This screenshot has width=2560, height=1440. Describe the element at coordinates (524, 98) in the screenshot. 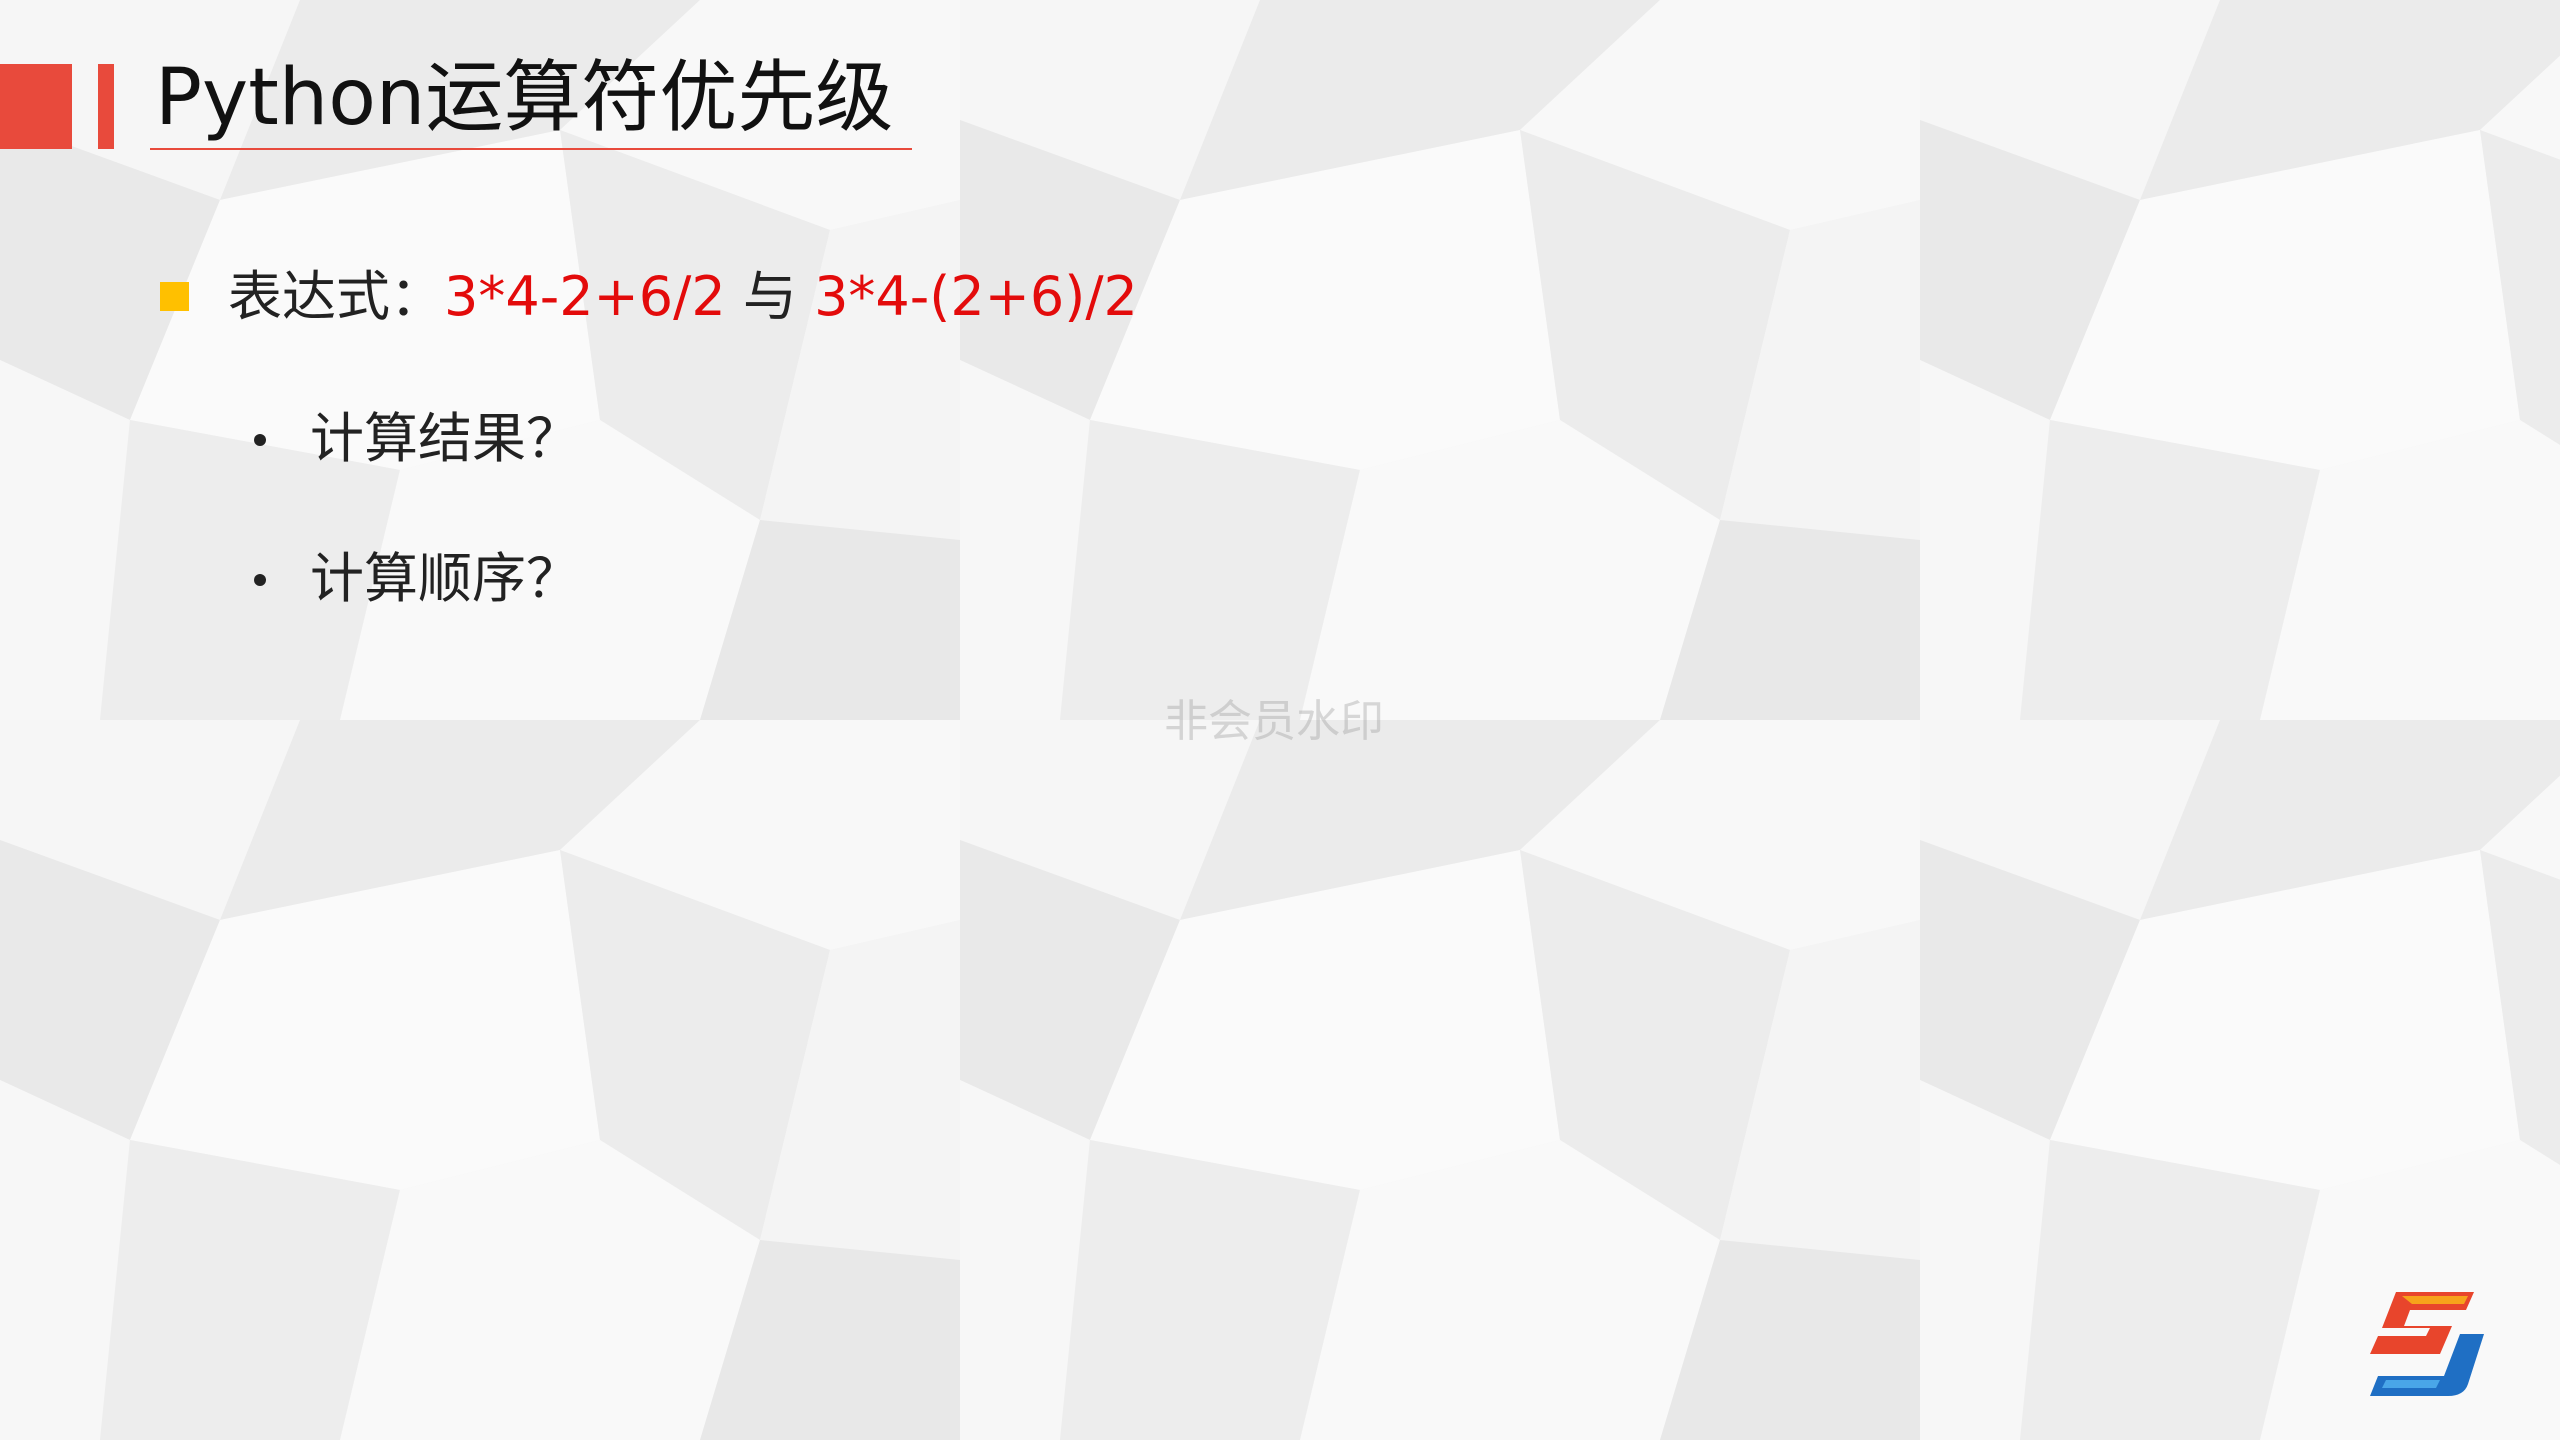

I see `page-title: Python运算符优先级` at that location.